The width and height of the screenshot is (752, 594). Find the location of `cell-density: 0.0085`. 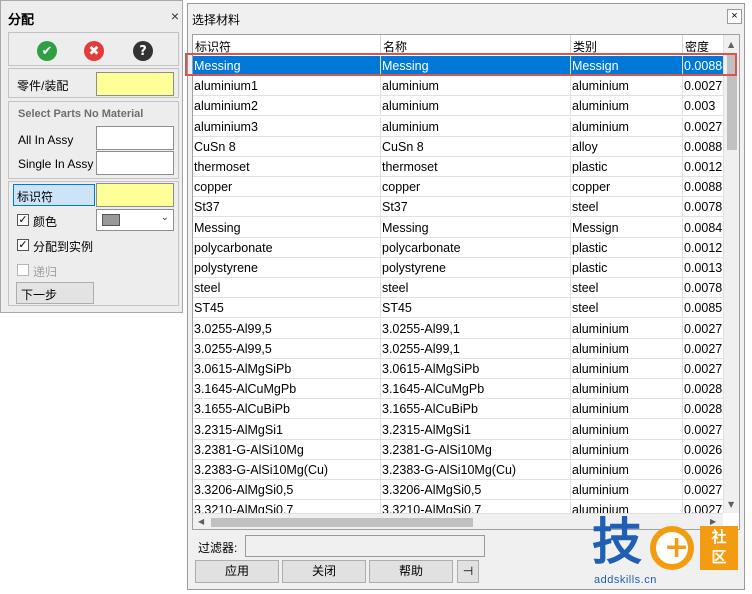

cell-density: 0.0085 is located at coordinates (703, 308).